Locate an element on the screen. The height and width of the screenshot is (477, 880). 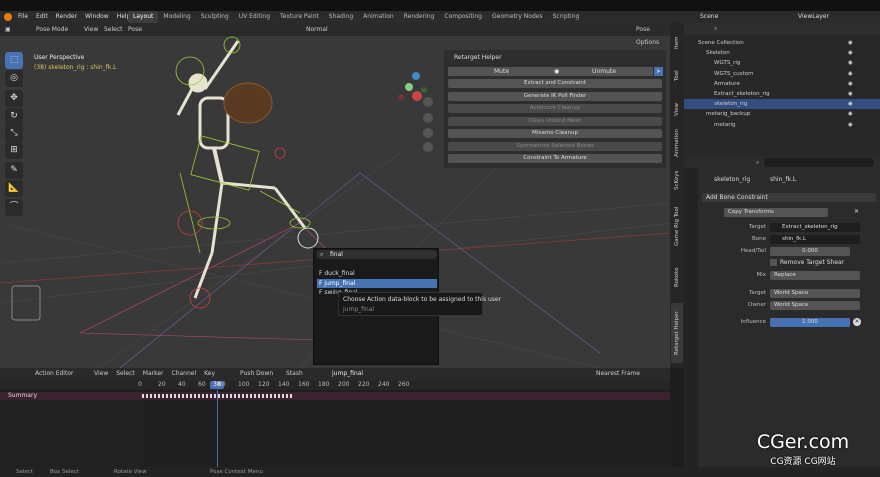
action-datablock: jump_final is located at coordinates (347, 374).